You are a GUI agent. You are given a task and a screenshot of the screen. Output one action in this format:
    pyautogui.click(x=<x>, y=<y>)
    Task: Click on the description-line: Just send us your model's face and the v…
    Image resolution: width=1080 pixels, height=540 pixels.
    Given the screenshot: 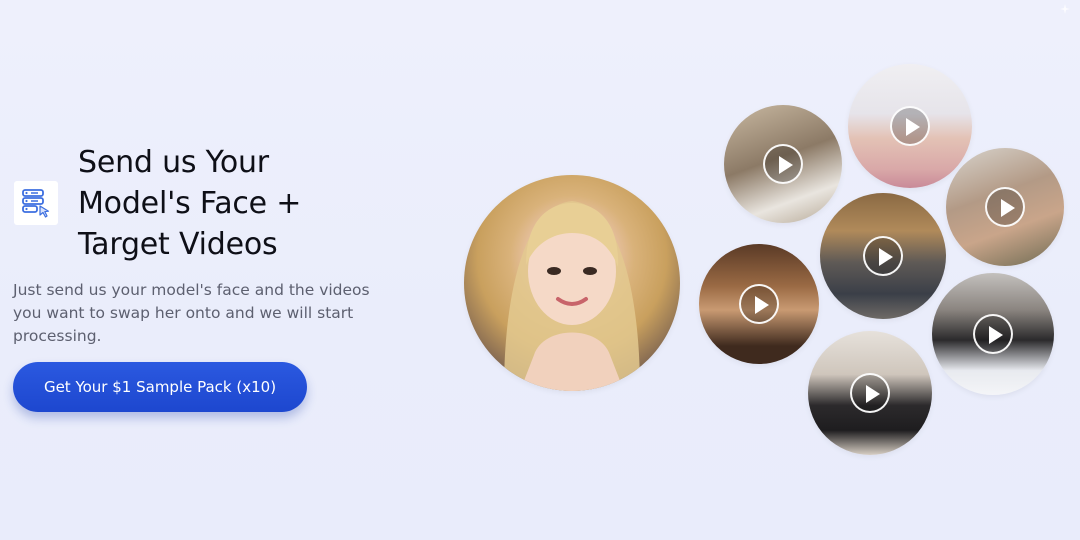 What is the action you would take?
    pyautogui.click(x=191, y=290)
    